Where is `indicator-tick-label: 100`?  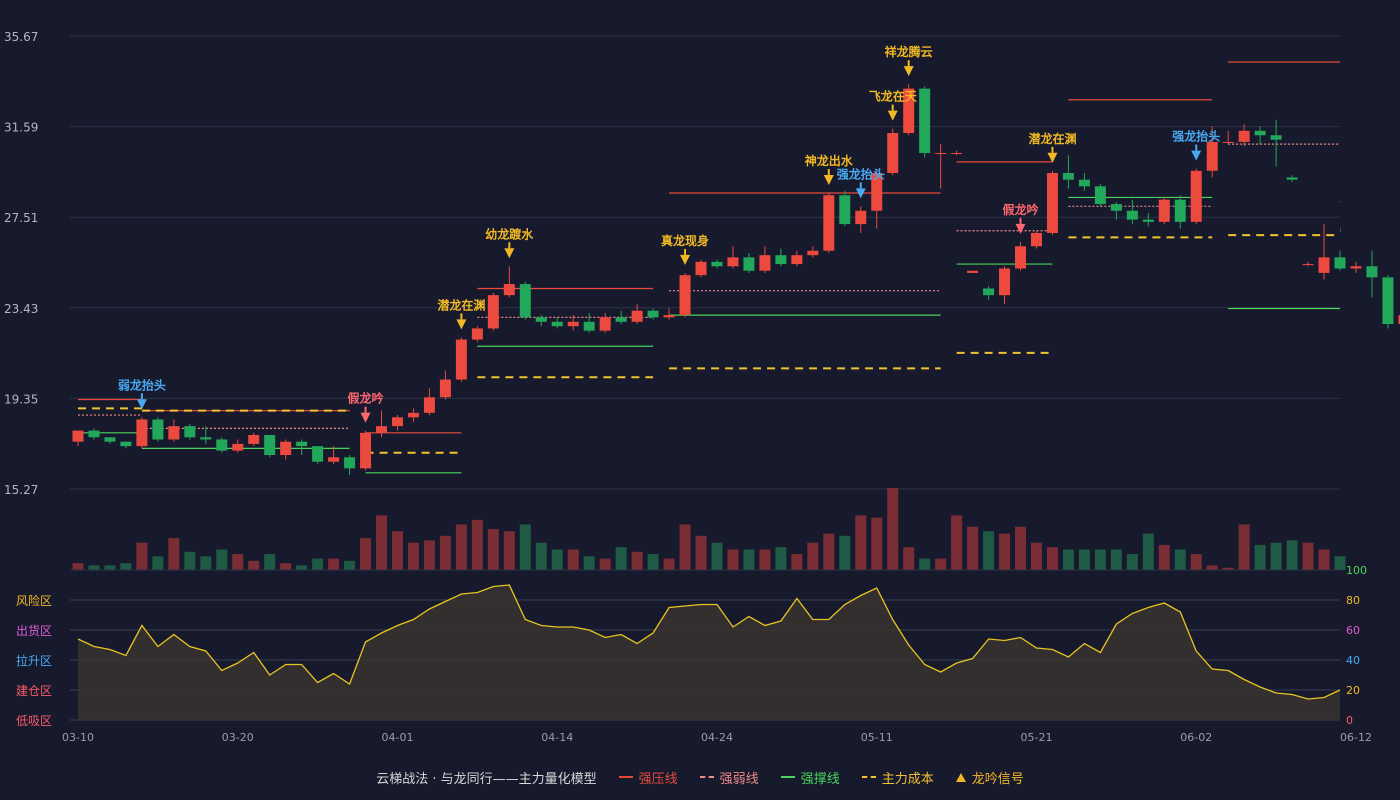
indicator-tick-label: 100 is located at coordinates (1356, 570).